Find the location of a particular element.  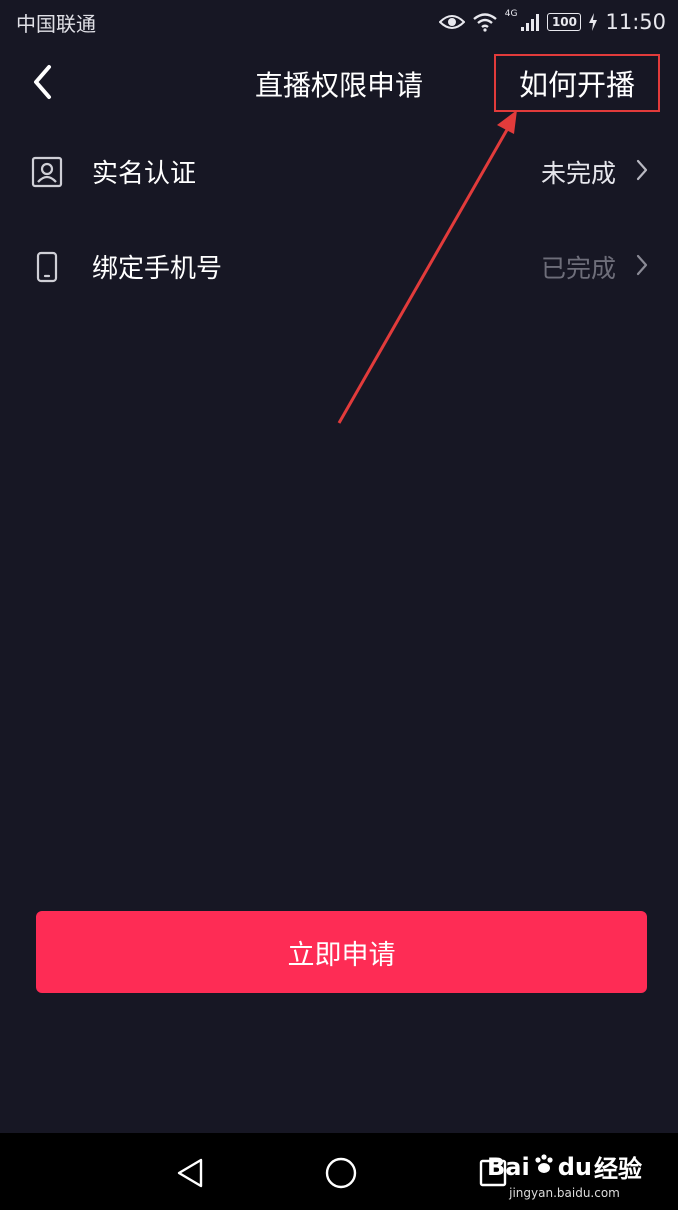

requirement-status: 未完成 is located at coordinates (578, 173).